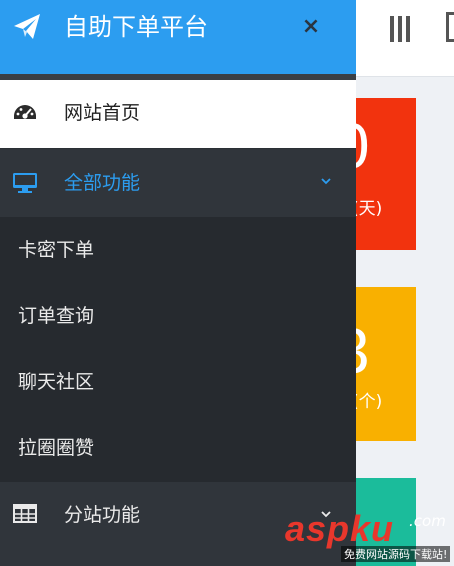  I want to click on brand-title: 自助下单平台, so click(136, 27).